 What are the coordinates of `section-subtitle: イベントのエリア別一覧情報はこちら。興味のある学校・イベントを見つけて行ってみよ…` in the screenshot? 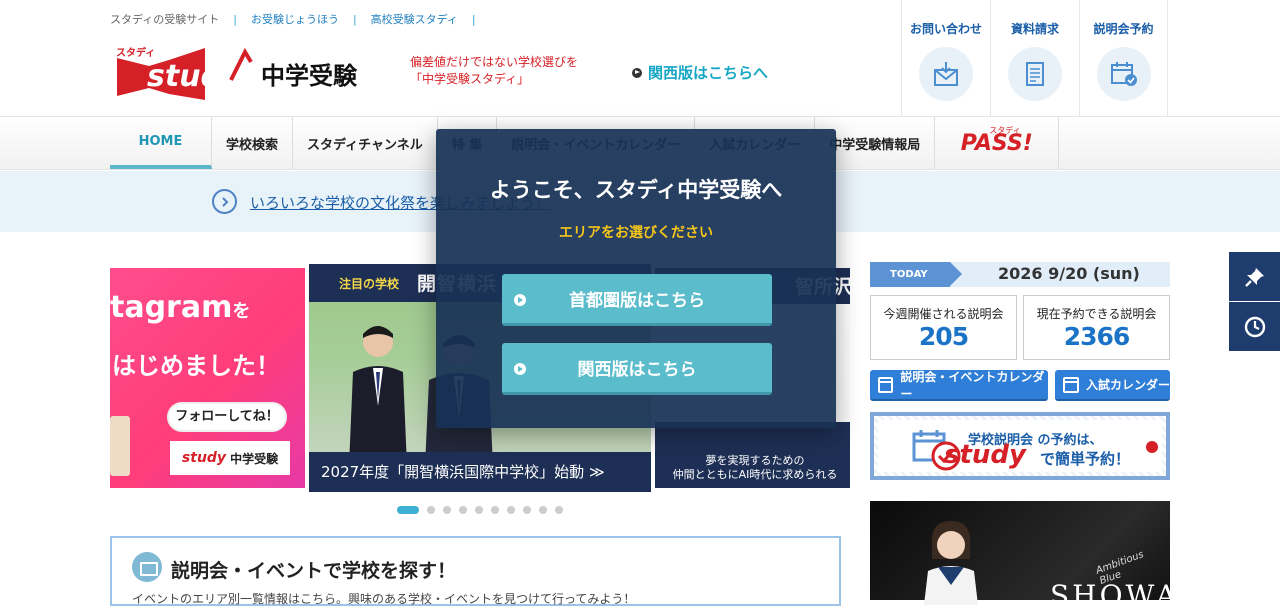 It's located at (384, 599).